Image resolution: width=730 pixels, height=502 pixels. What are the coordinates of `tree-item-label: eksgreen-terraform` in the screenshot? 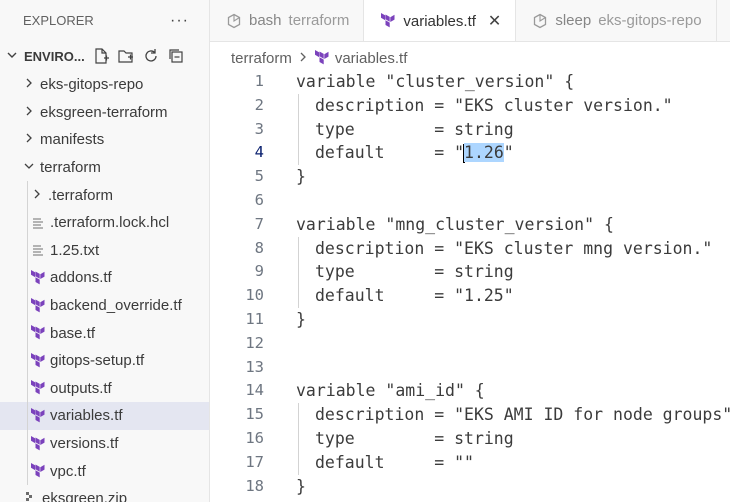 It's located at (104, 112).